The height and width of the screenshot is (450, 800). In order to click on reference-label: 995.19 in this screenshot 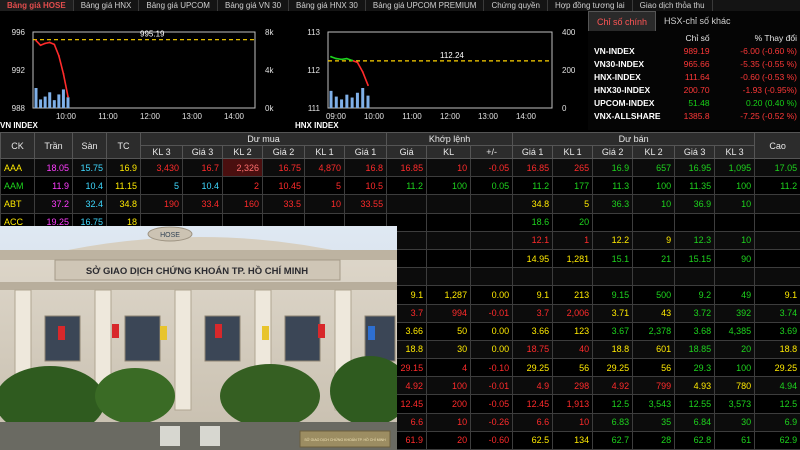, I will do `click(152, 34)`.